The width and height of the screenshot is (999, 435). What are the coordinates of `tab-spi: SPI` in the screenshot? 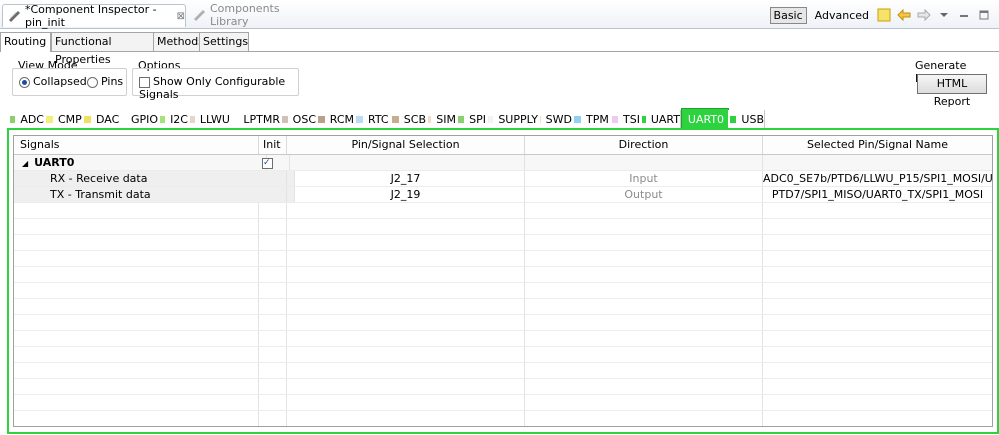 It's located at (471, 119).